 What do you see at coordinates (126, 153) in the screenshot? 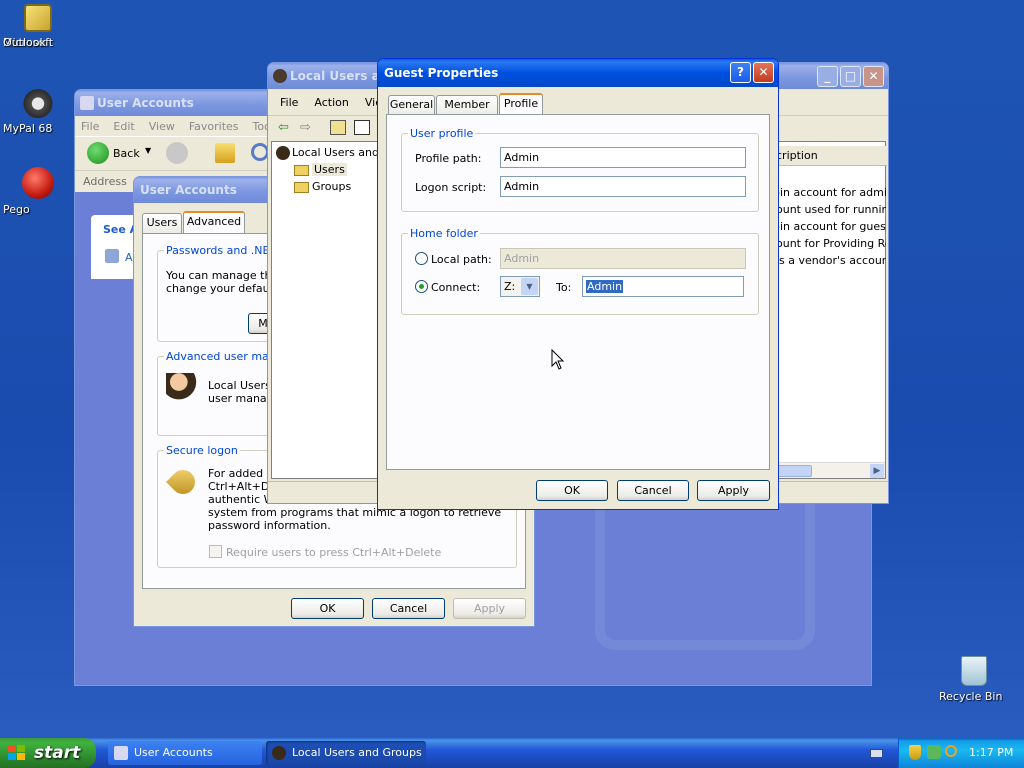
I see `back-button-label: Back` at bounding box center [126, 153].